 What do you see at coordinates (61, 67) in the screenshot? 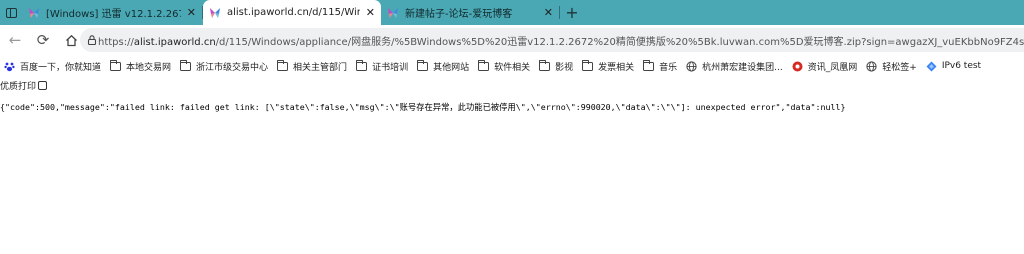
I see `bookmark-label: 百度一下，你就知道` at bounding box center [61, 67].